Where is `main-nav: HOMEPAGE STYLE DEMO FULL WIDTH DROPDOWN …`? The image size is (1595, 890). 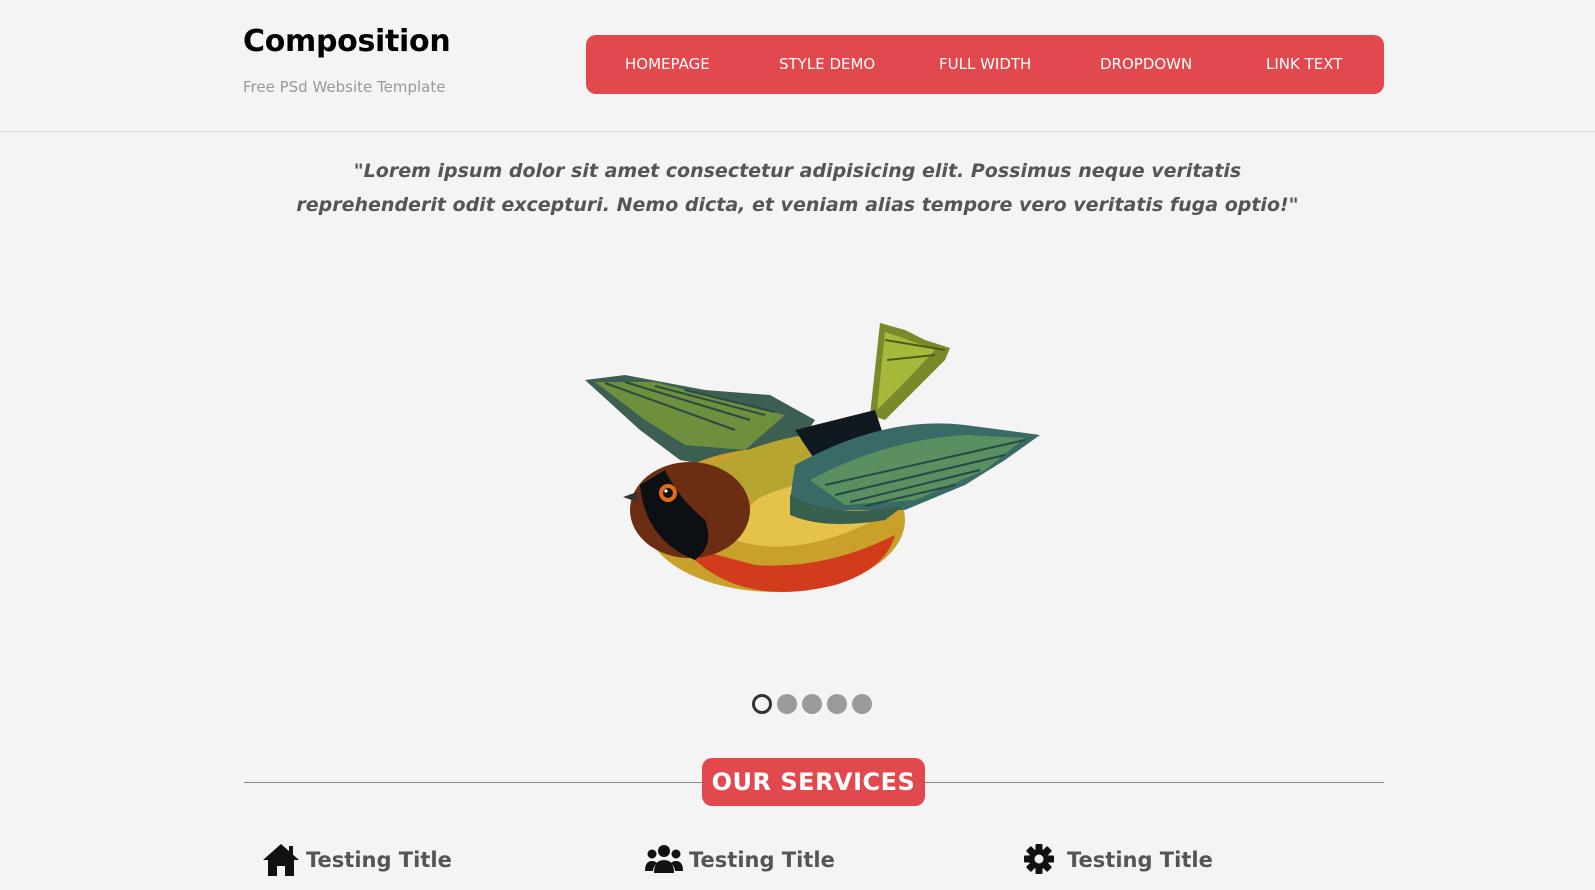 main-nav: HOMEPAGE STYLE DEMO FULL WIDTH DROPDOWN … is located at coordinates (985, 64).